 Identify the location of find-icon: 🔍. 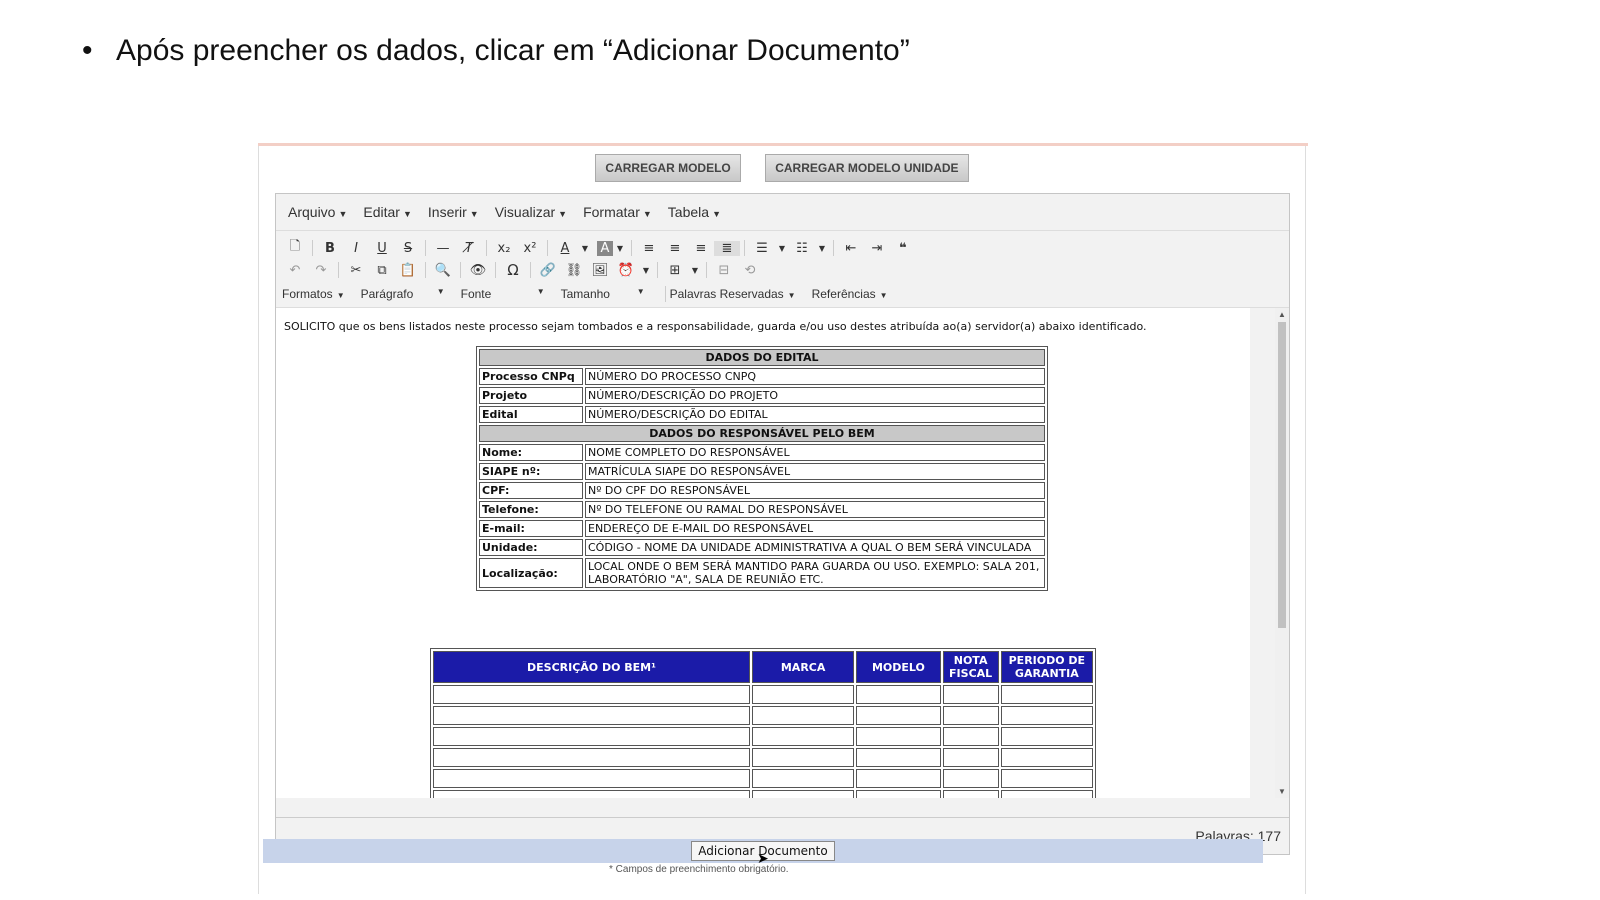
(443, 270).